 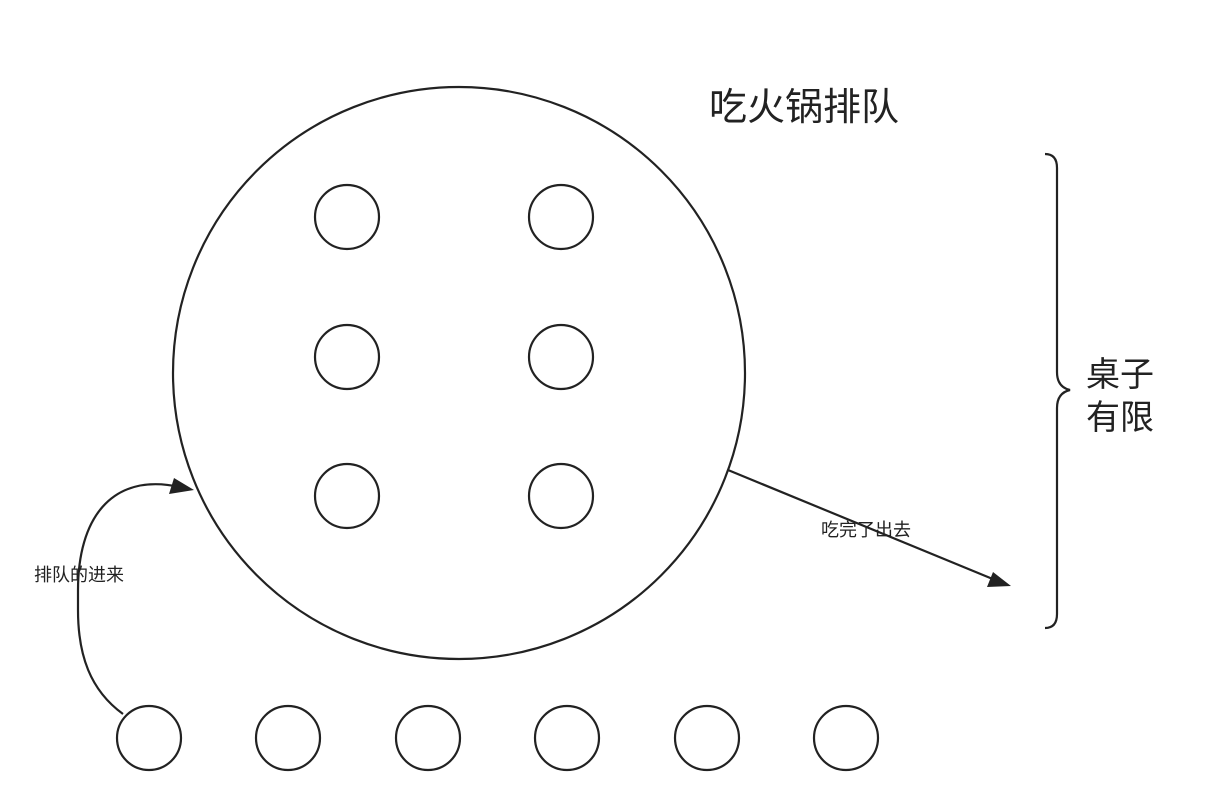 I want to click on right-brace, so click(x=1057, y=391).